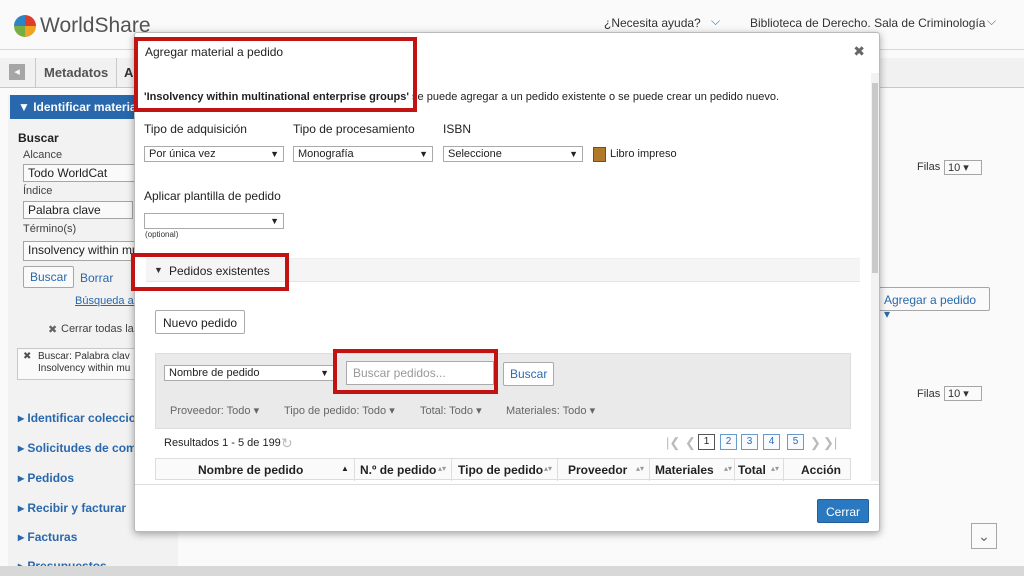 This screenshot has height=576, width=1024. I want to click on tipo-adquisicion-label: Tipo de adquisición, so click(195, 129).